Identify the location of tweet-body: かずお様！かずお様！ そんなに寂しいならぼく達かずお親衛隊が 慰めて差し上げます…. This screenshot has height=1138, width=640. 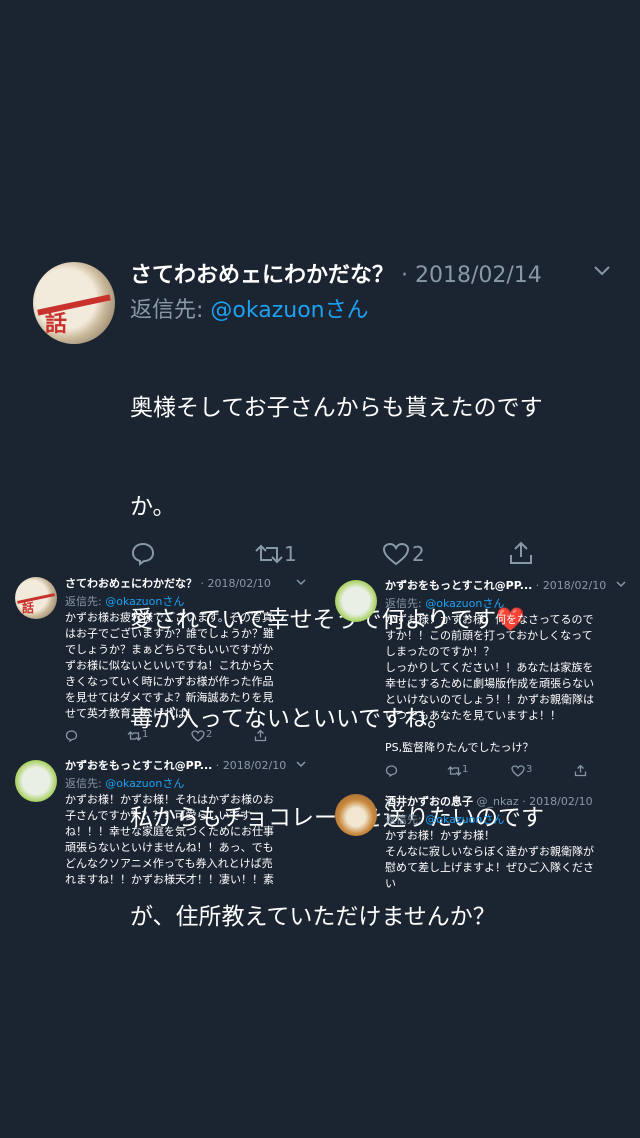
(489, 859).